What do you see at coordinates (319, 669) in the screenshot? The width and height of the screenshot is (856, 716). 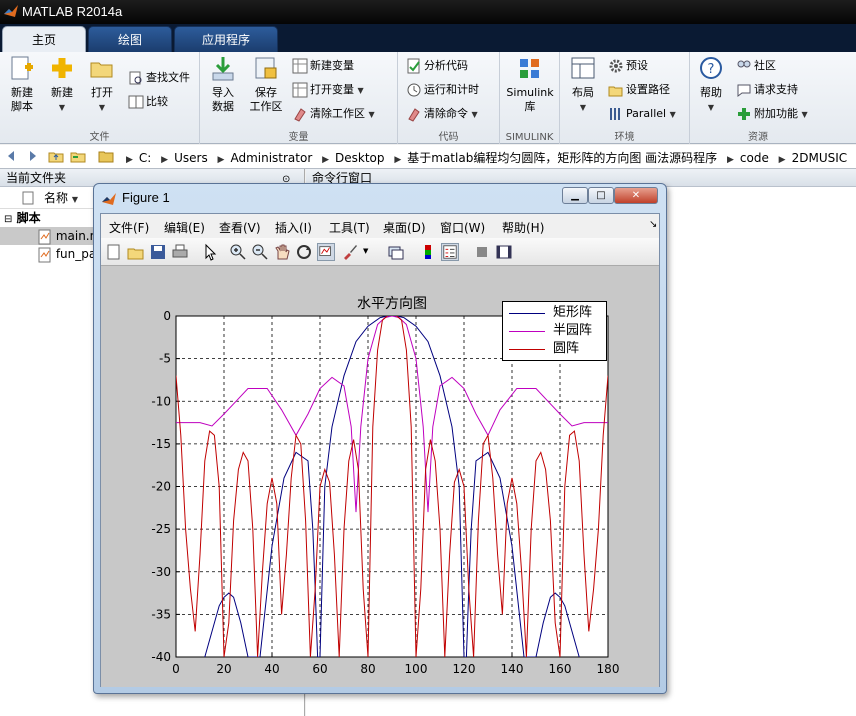 I see `x-tick-label: 60` at bounding box center [319, 669].